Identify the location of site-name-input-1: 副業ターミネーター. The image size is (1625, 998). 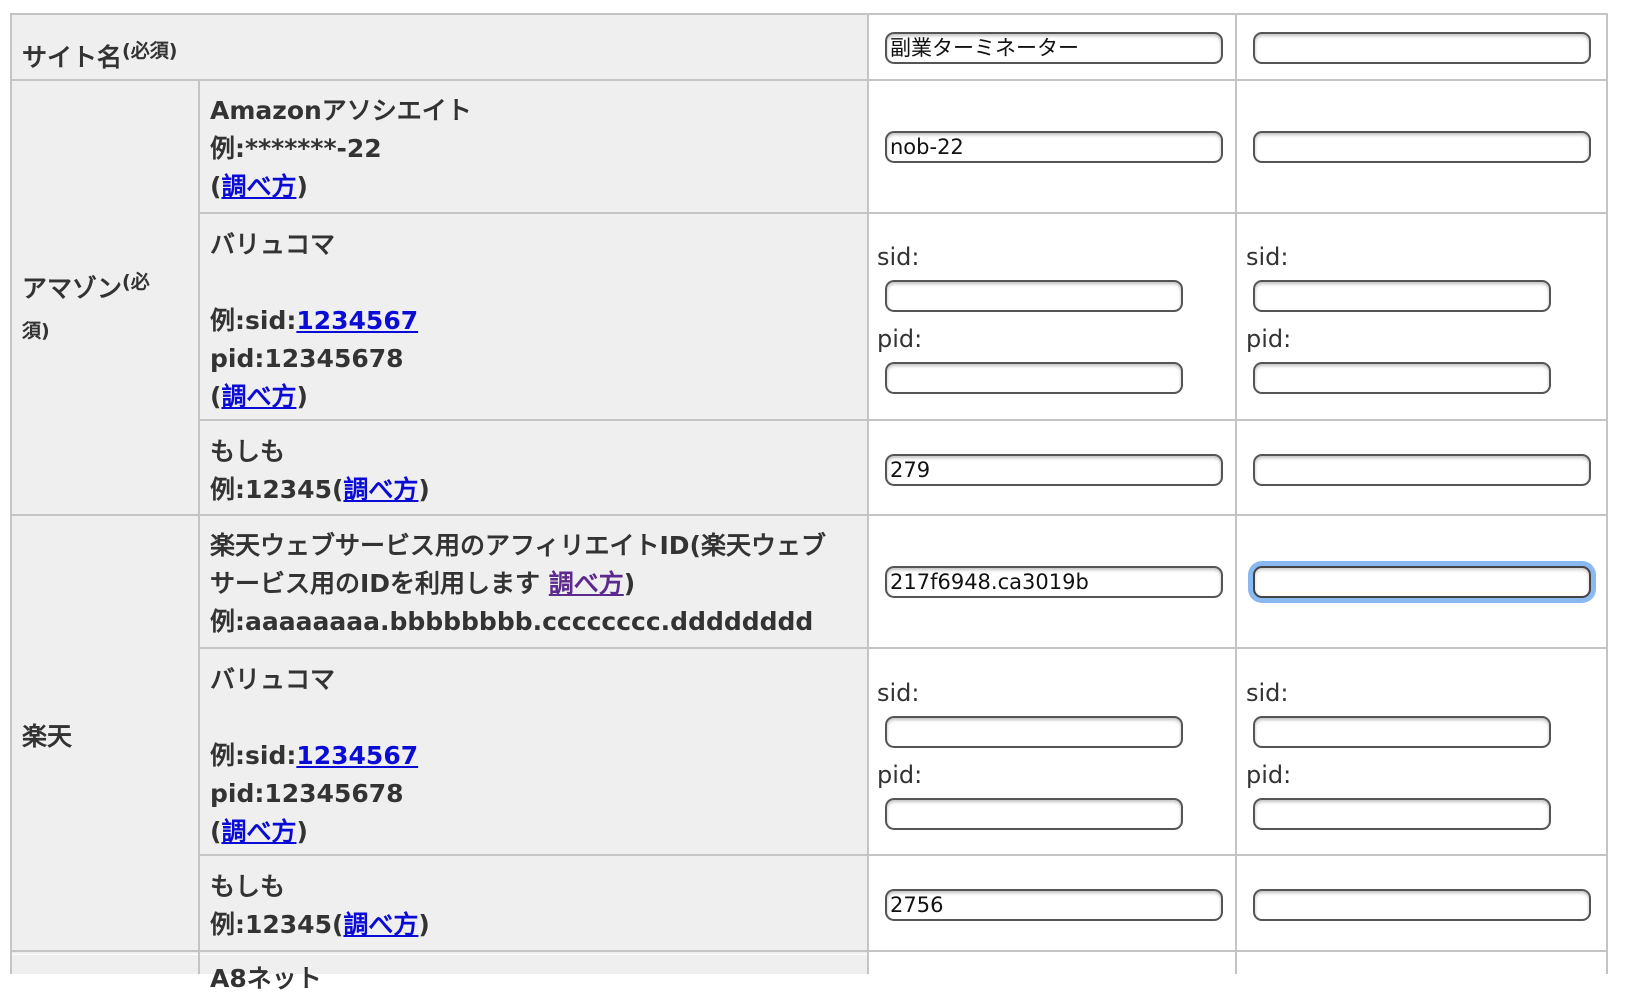
(1054, 48).